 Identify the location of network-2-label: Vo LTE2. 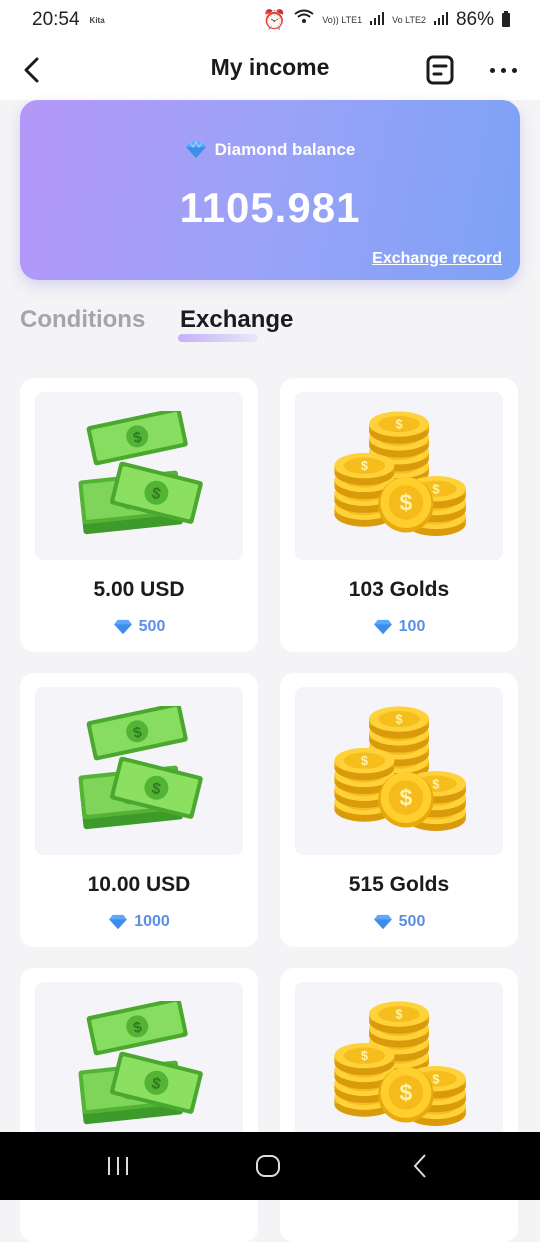
(409, 19).